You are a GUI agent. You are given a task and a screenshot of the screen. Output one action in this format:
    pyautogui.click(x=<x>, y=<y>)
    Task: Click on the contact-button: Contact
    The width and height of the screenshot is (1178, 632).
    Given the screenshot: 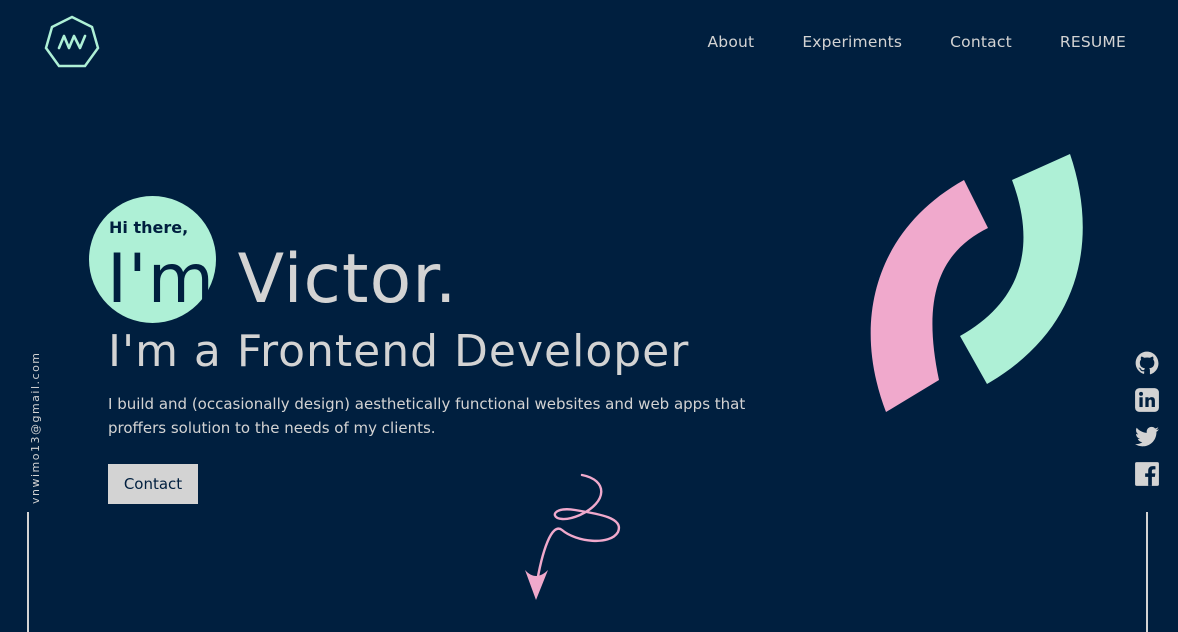 What is the action you would take?
    pyautogui.click(x=153, y=484)
    